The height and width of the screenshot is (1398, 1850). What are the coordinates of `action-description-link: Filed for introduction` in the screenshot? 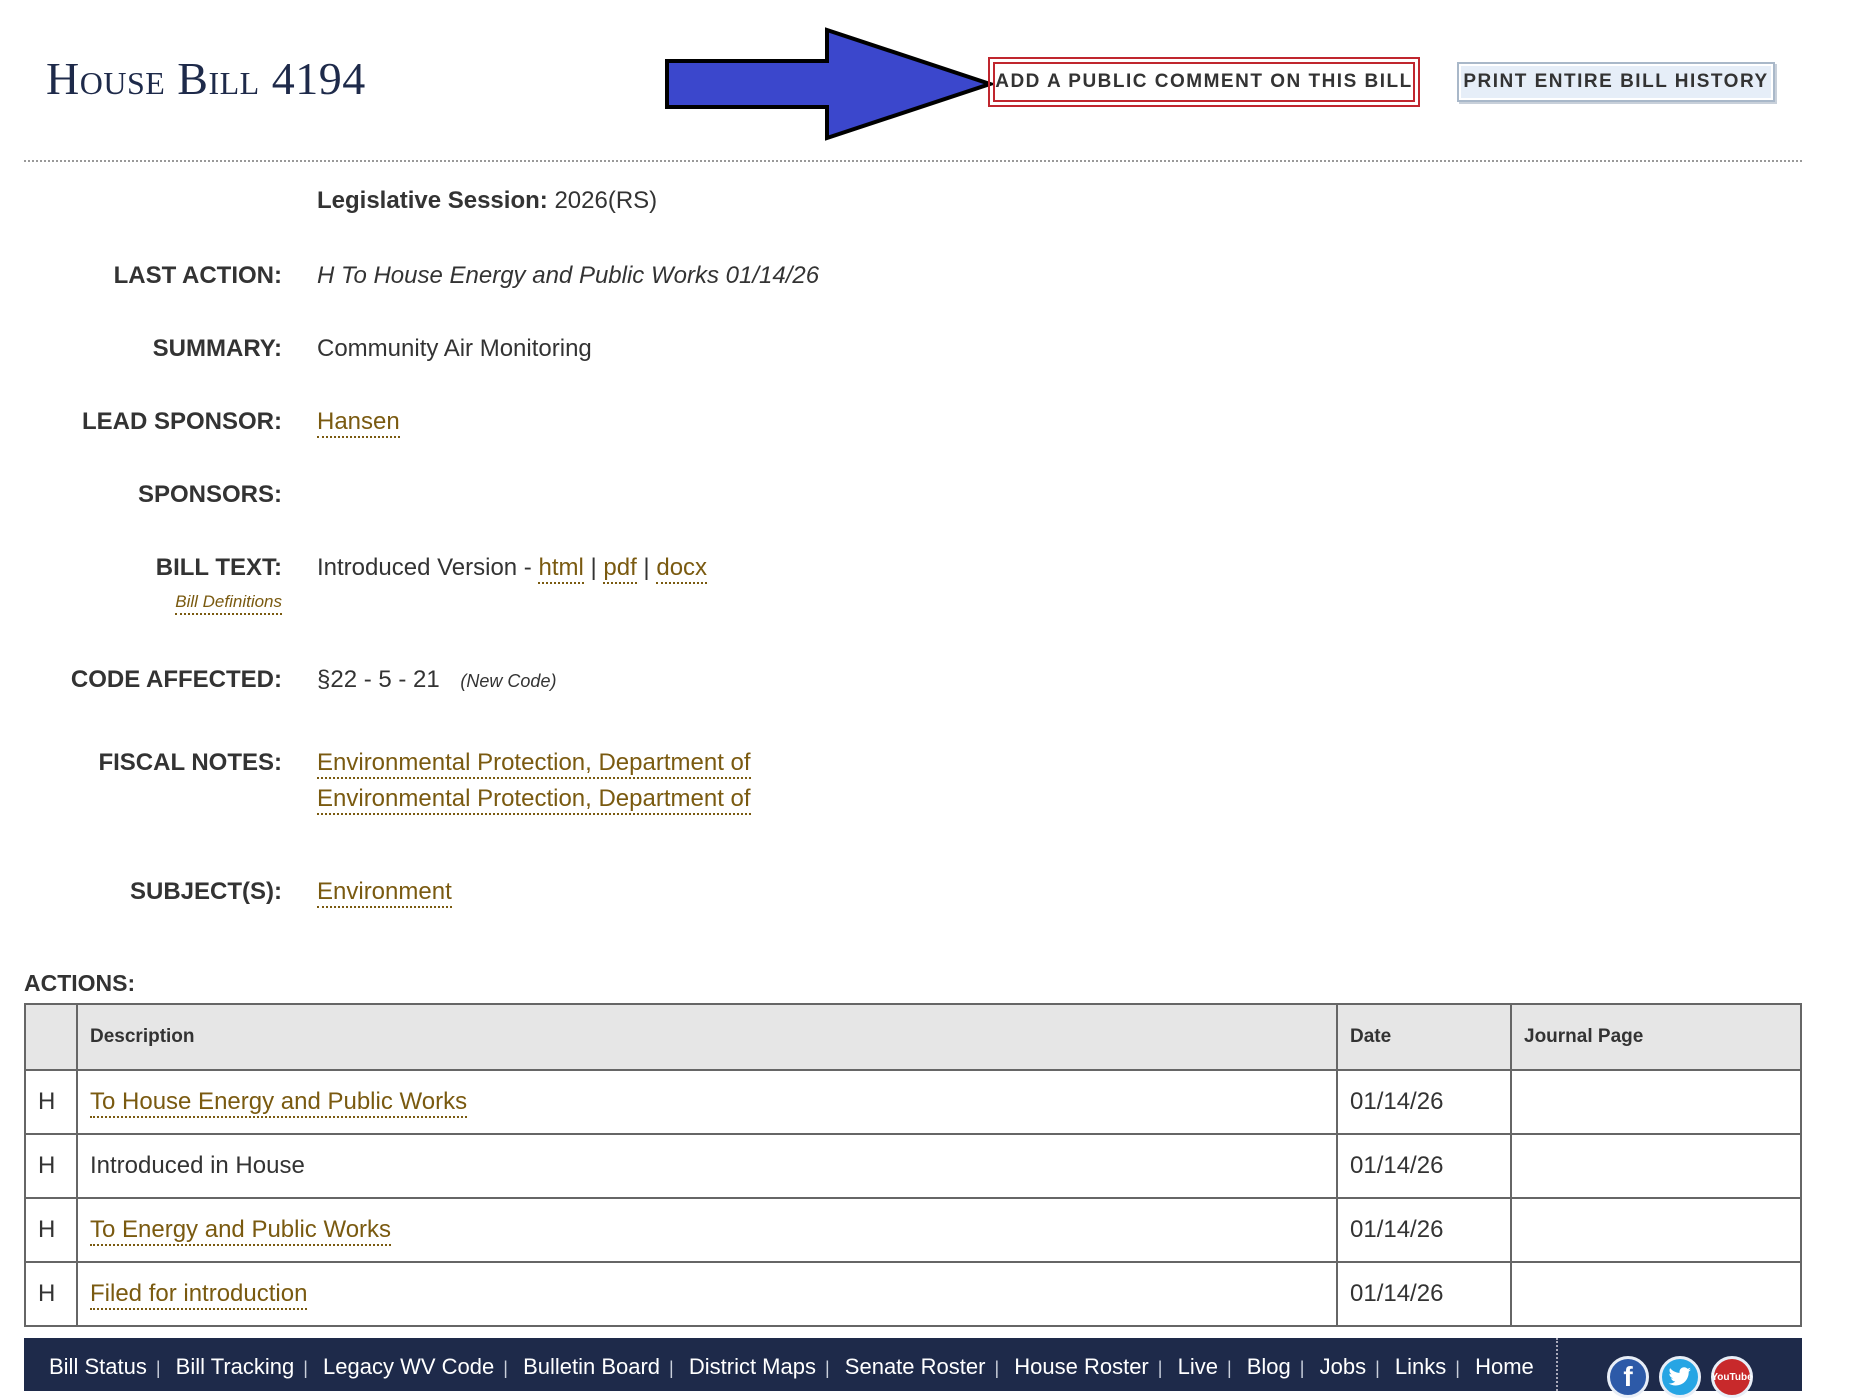 It's located at (199, 1295).